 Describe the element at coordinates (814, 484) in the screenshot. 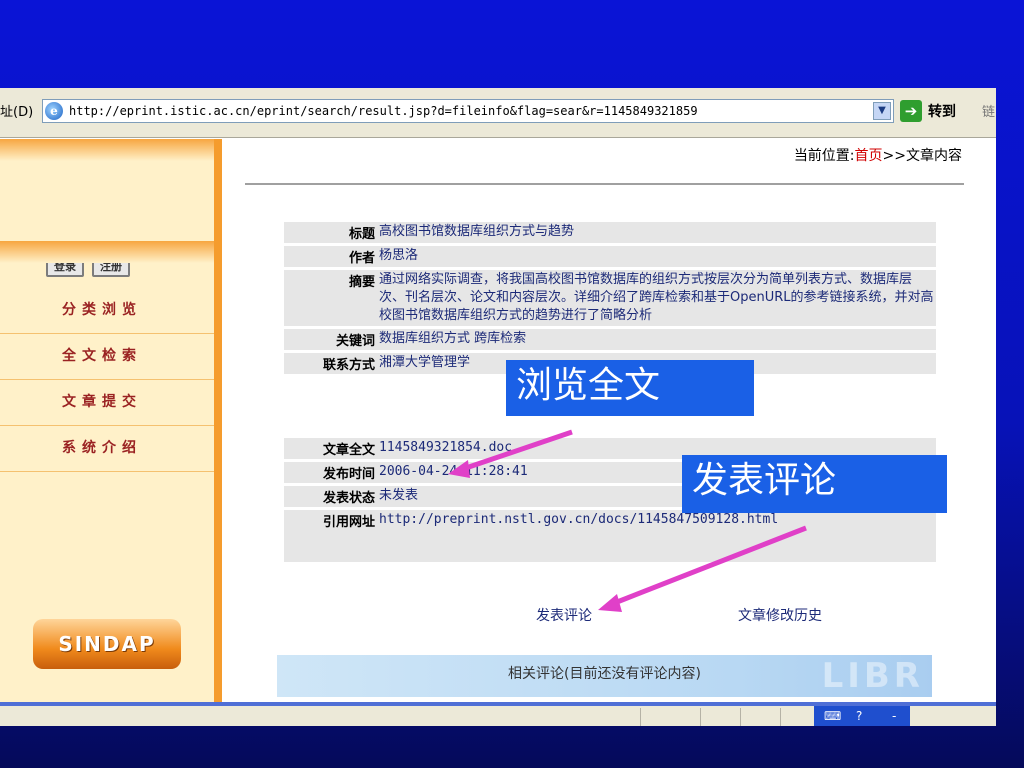

I see `callout-post-comment: 发表评论` at that location.